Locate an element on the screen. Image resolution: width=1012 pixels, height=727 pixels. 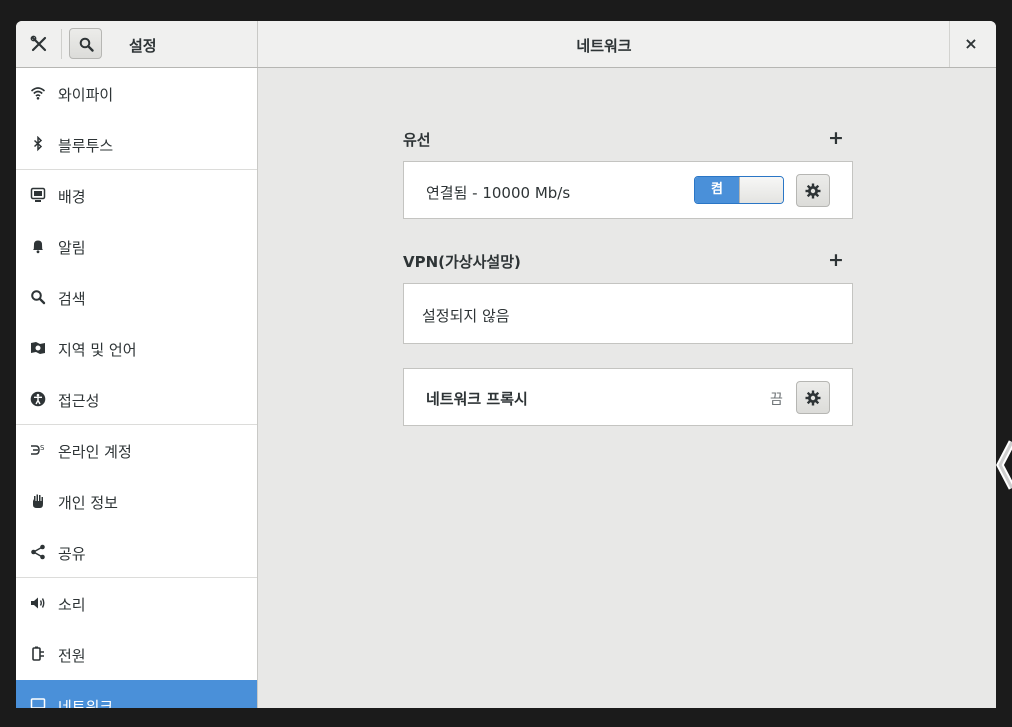
svg-text: S is located at coordinates (42, 448).